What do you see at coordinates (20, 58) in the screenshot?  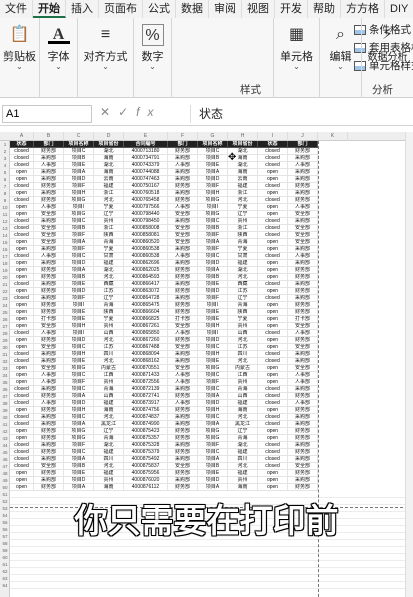 I see `clipboard-group: 📋 剪贴板 ⌄` at bounding box center [20, 58].